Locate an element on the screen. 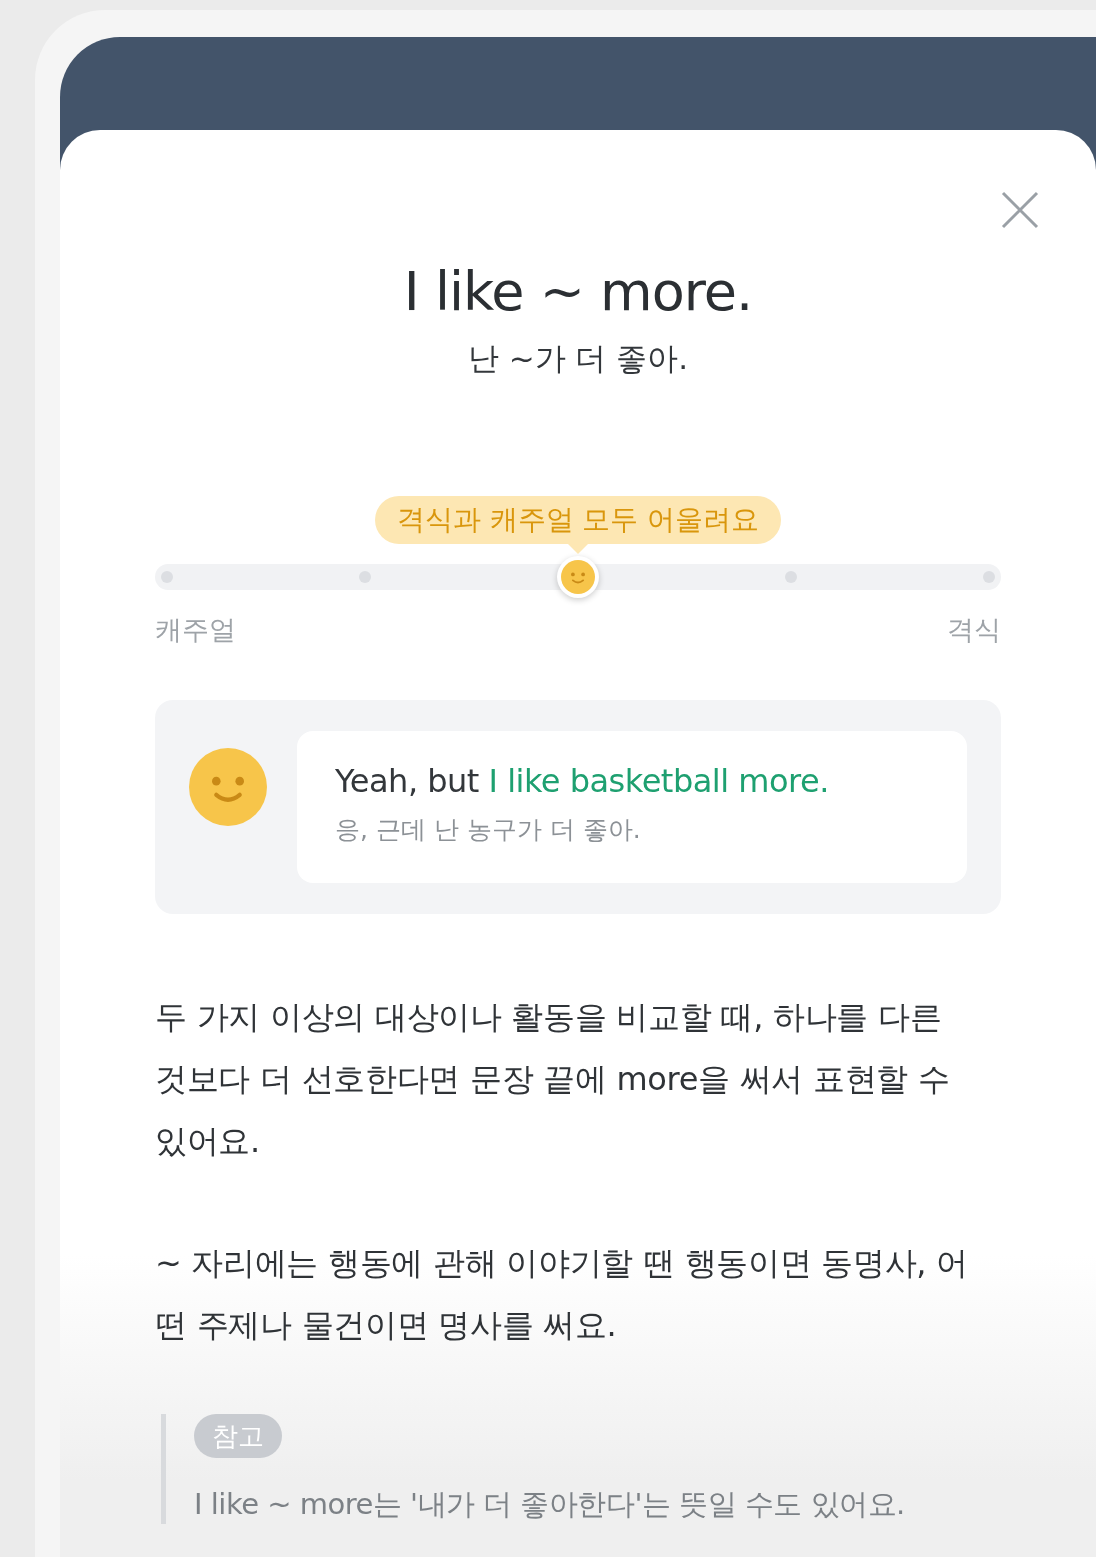 The height and width of the screenshot is (1557, 1096). casual-label: 캐주얼 is located at coordinates (195, 630).